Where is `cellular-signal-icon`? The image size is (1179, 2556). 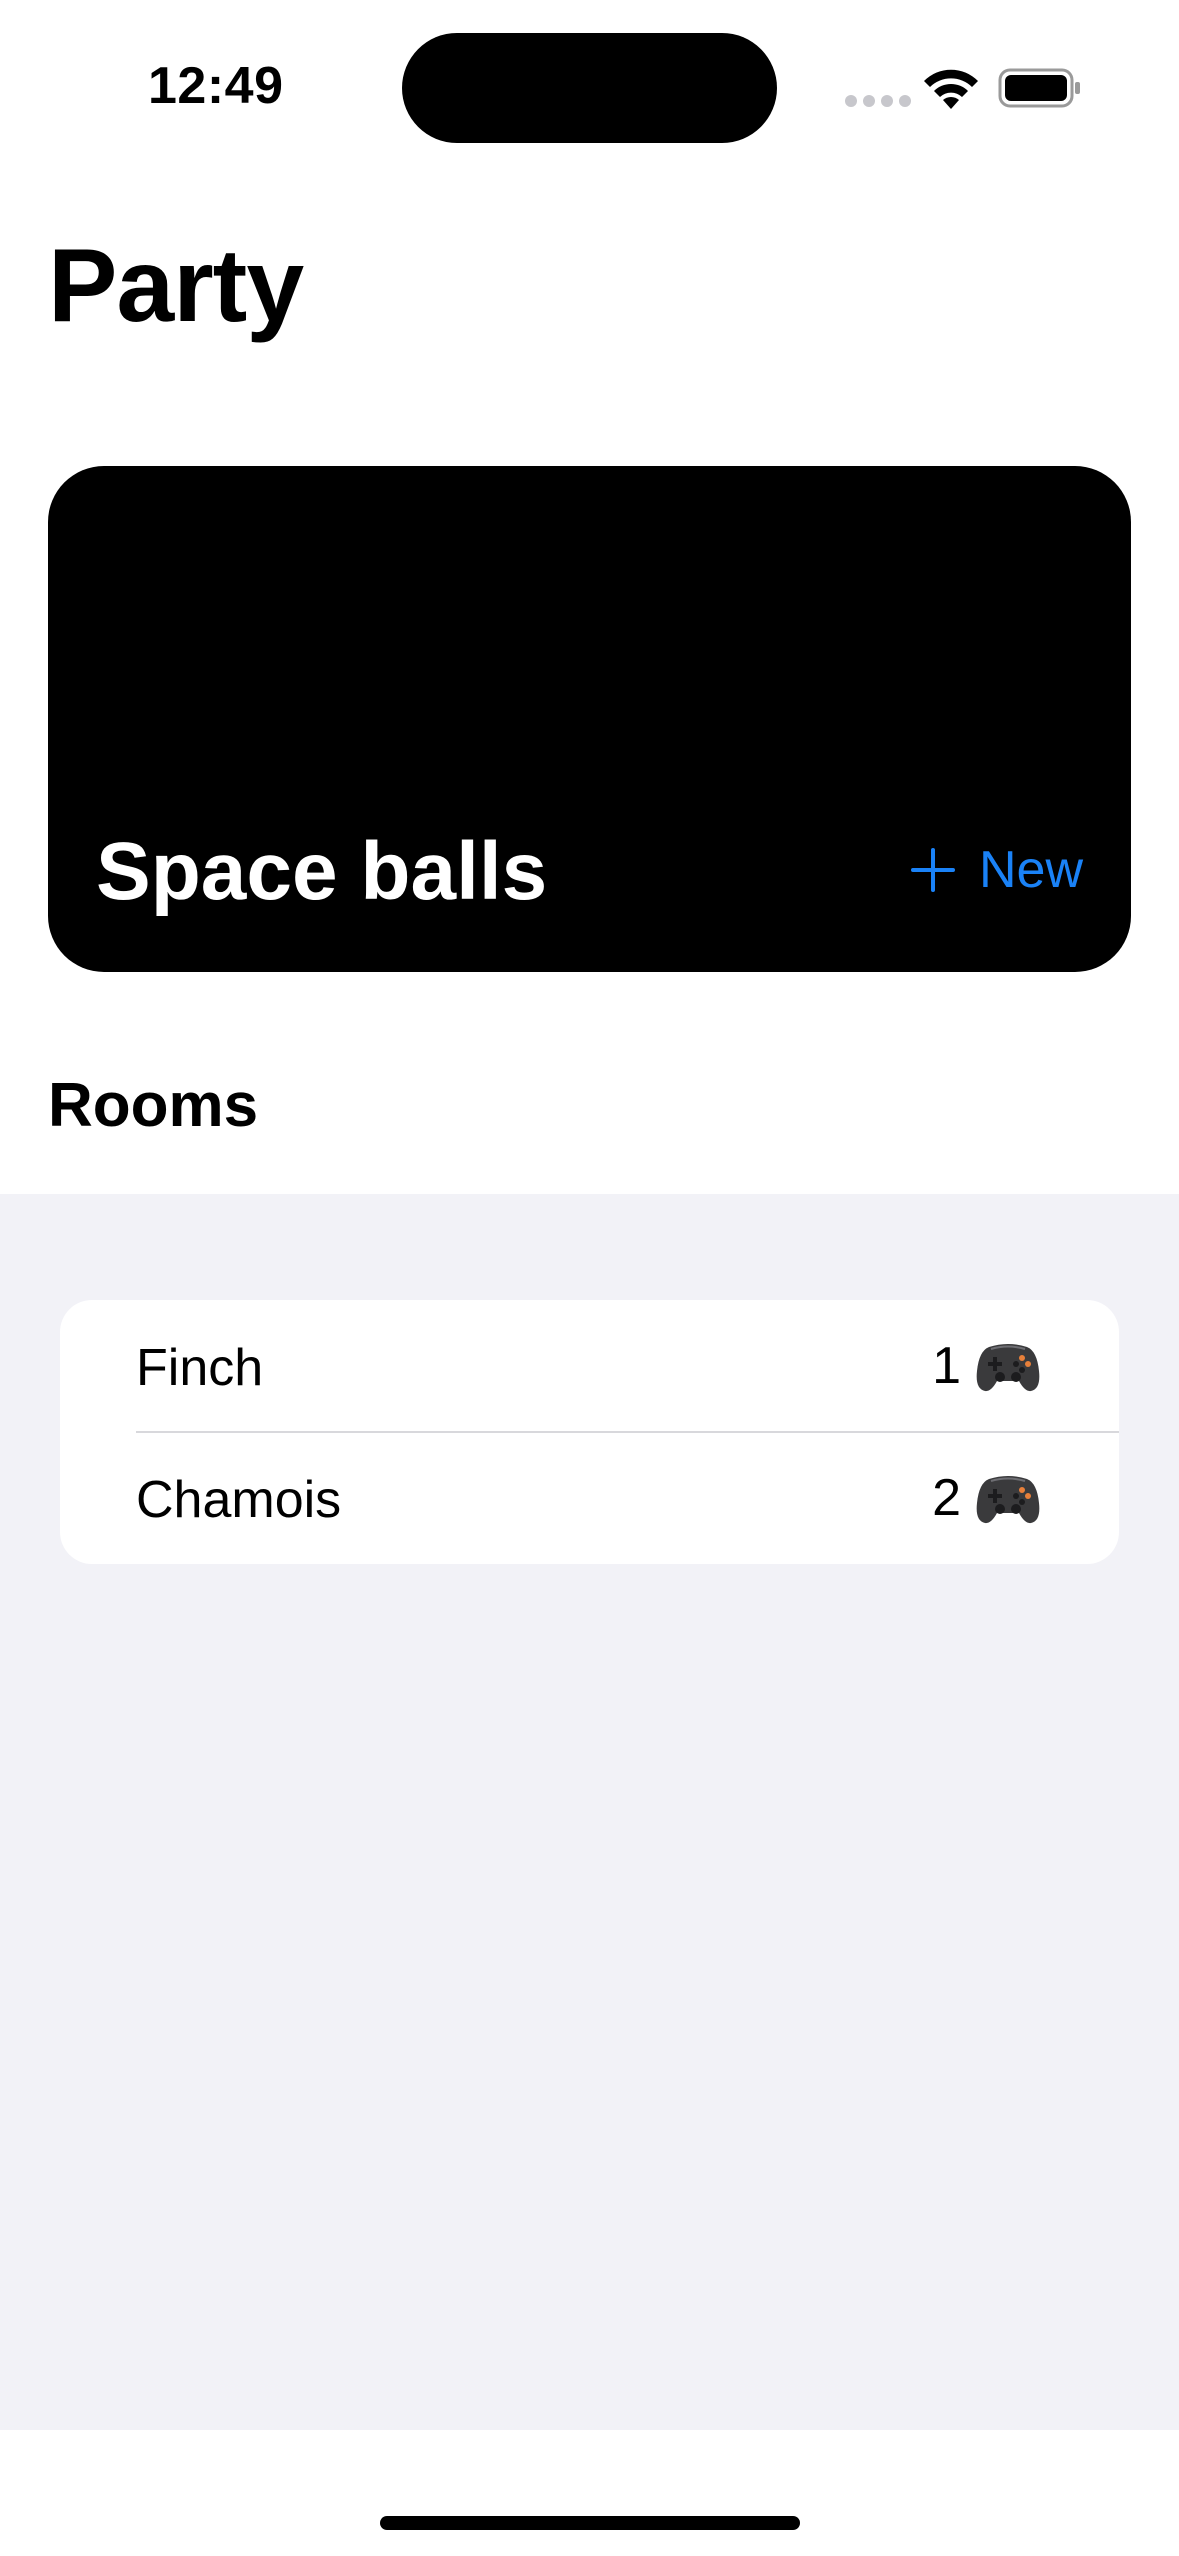 cellular-signal-icon is located at coordinates (878, 101).